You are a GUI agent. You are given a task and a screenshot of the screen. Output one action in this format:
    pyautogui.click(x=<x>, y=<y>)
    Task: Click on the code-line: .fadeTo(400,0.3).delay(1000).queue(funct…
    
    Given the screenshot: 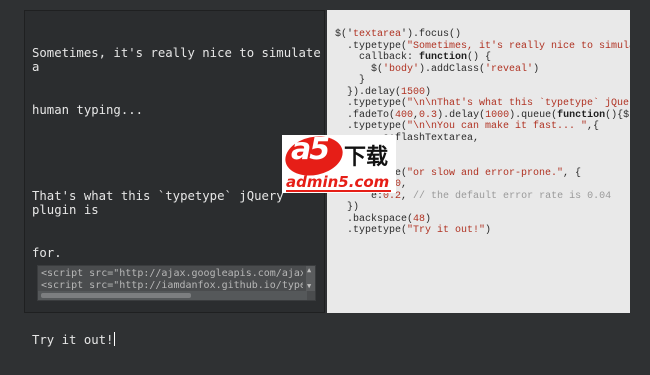 What is the action you would take?
    pyautogui.click(x=482, y=116)
    